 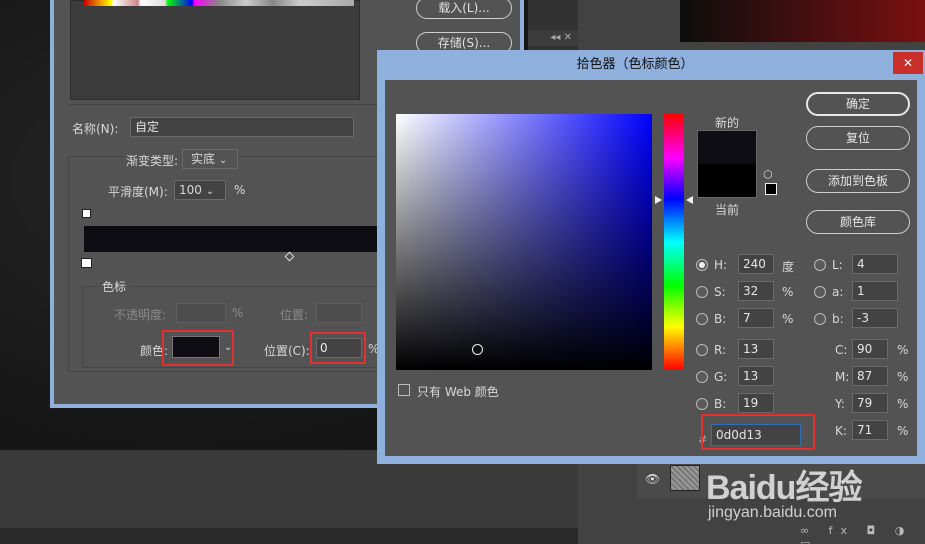 I want to click on hue-slider-handle-left, so click(x=658, y=200).